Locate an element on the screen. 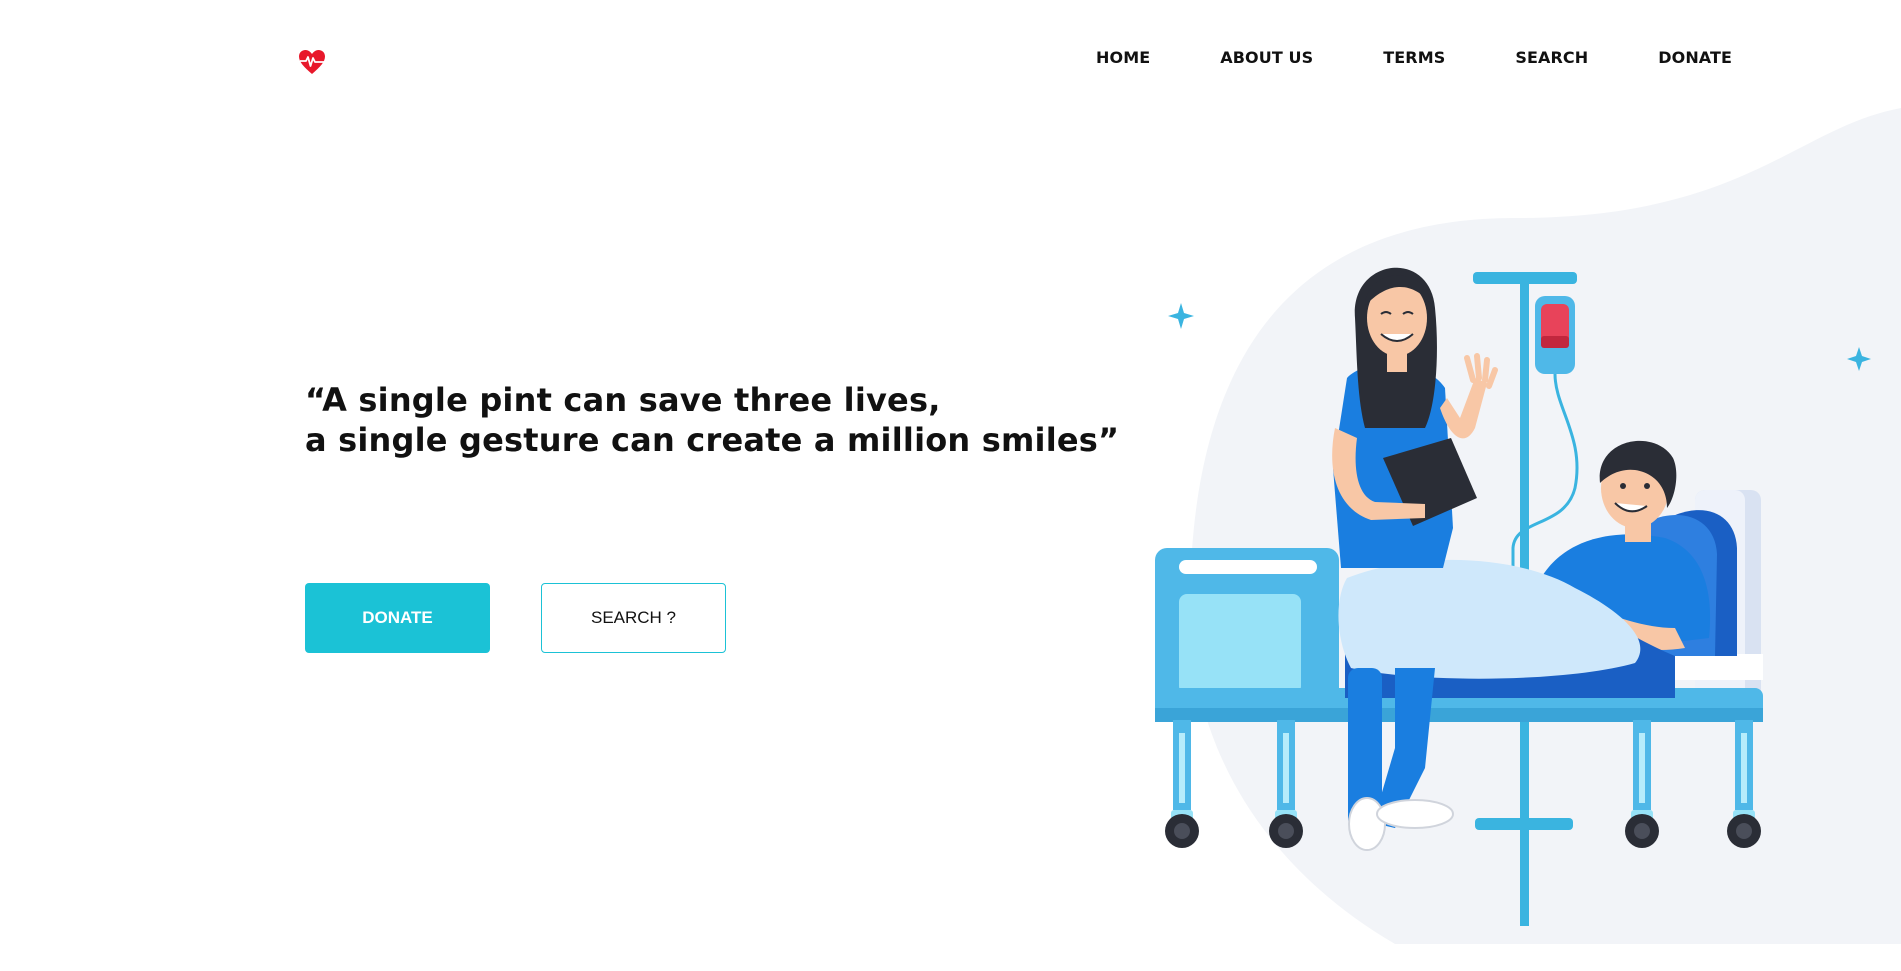  main-nav: HOME ABOUT US TERMS SEARCH DONATE is located at coordinates (1414, 57).